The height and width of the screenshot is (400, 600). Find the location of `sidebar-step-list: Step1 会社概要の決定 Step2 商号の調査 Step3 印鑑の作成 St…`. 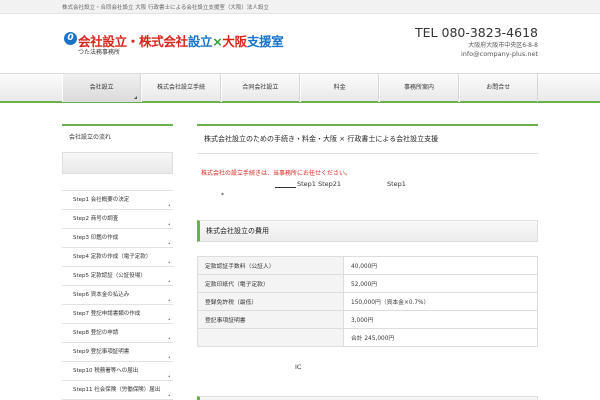

sidebar-step-list: Step1 会社概要の決定 Step2 商号の調査 Step3 印鑑の作成 St… is located at coordinates (117, 295).